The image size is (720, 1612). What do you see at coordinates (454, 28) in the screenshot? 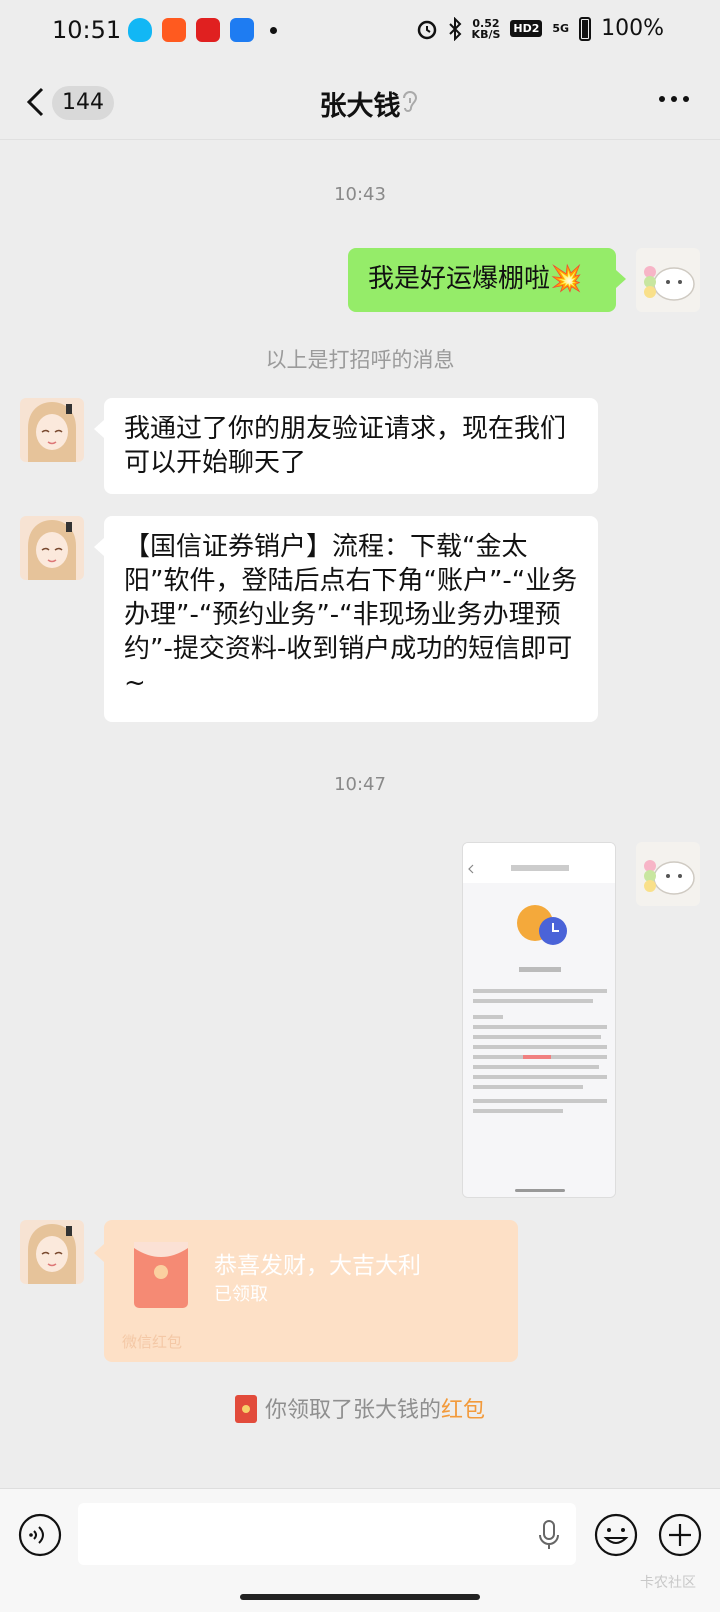
I see `bluetooth-icon` at bounding box center [454, 28].